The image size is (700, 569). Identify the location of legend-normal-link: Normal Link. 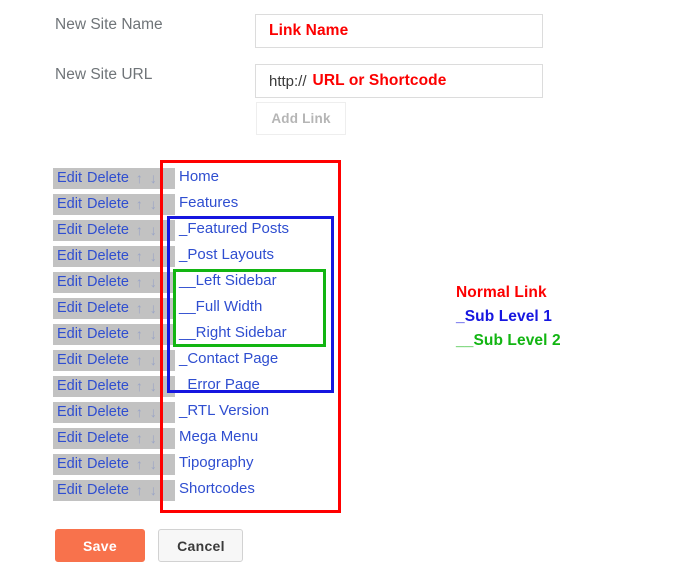
(501, 292).